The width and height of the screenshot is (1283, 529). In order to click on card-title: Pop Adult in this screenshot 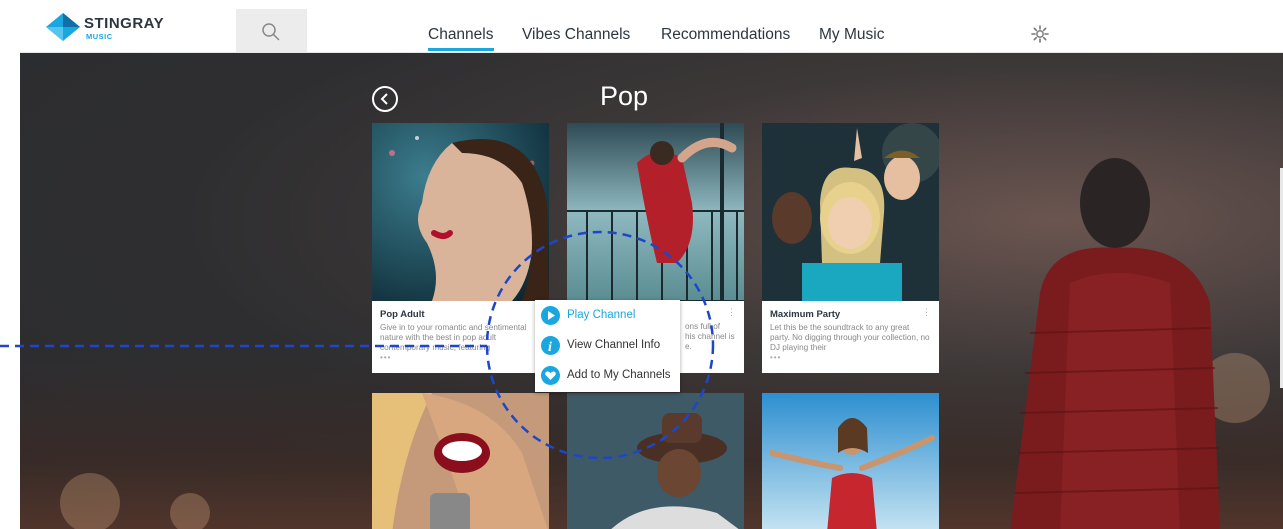, I will do `click(402, 314)`.